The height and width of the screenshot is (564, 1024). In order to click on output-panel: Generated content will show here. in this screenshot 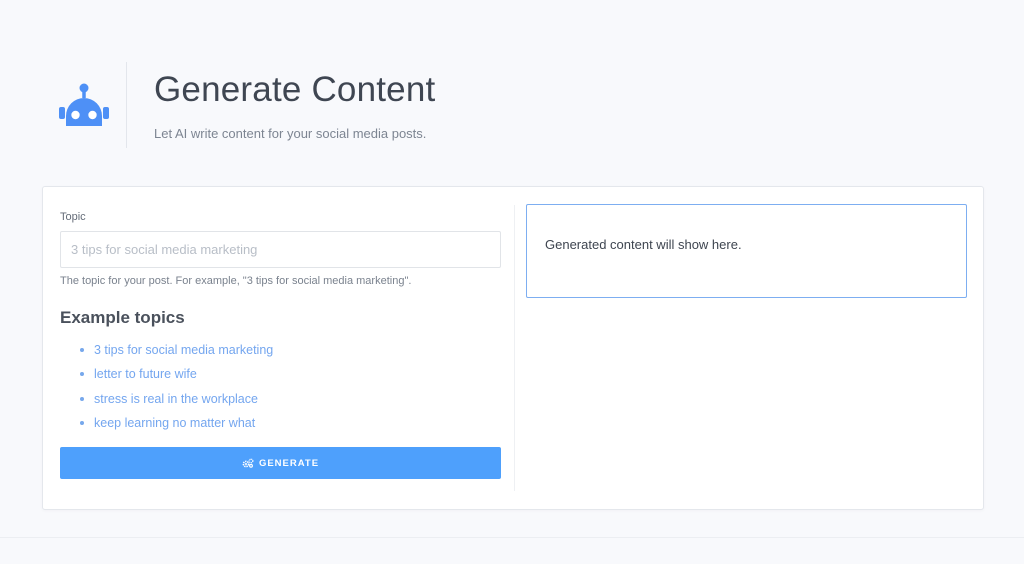, I will do `click(746, 251)`.